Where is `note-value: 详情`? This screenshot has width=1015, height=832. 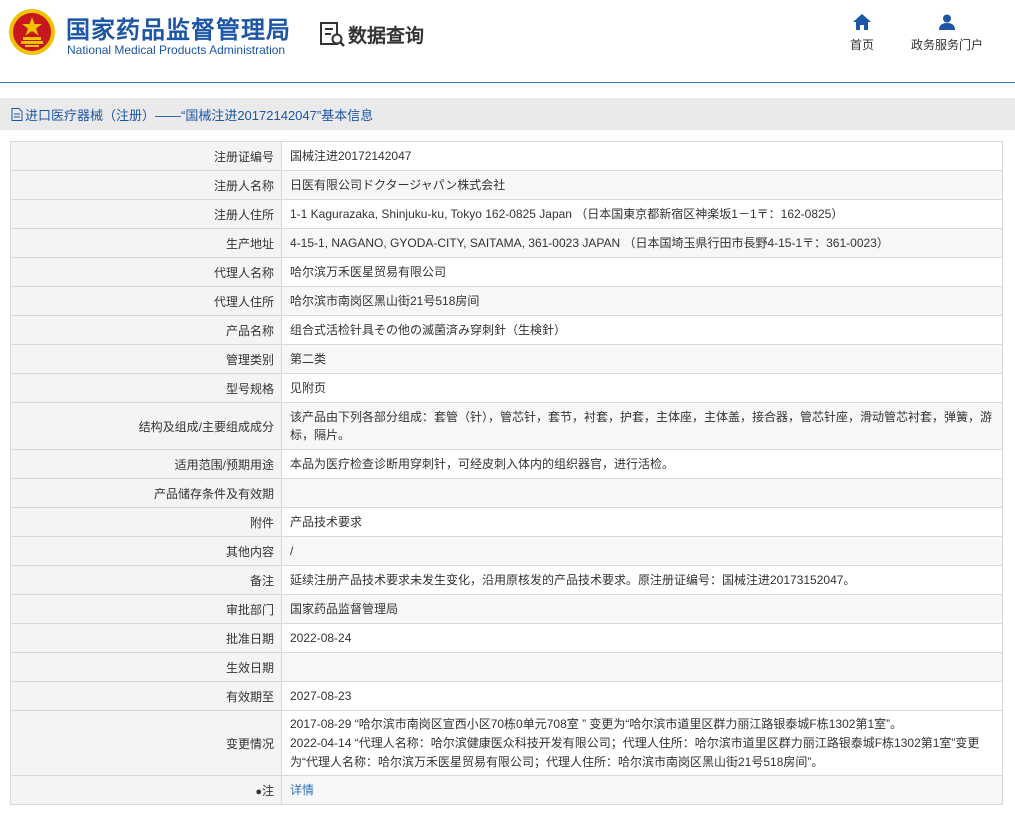
note-value: 详情 is located at coordinates (642, 790).